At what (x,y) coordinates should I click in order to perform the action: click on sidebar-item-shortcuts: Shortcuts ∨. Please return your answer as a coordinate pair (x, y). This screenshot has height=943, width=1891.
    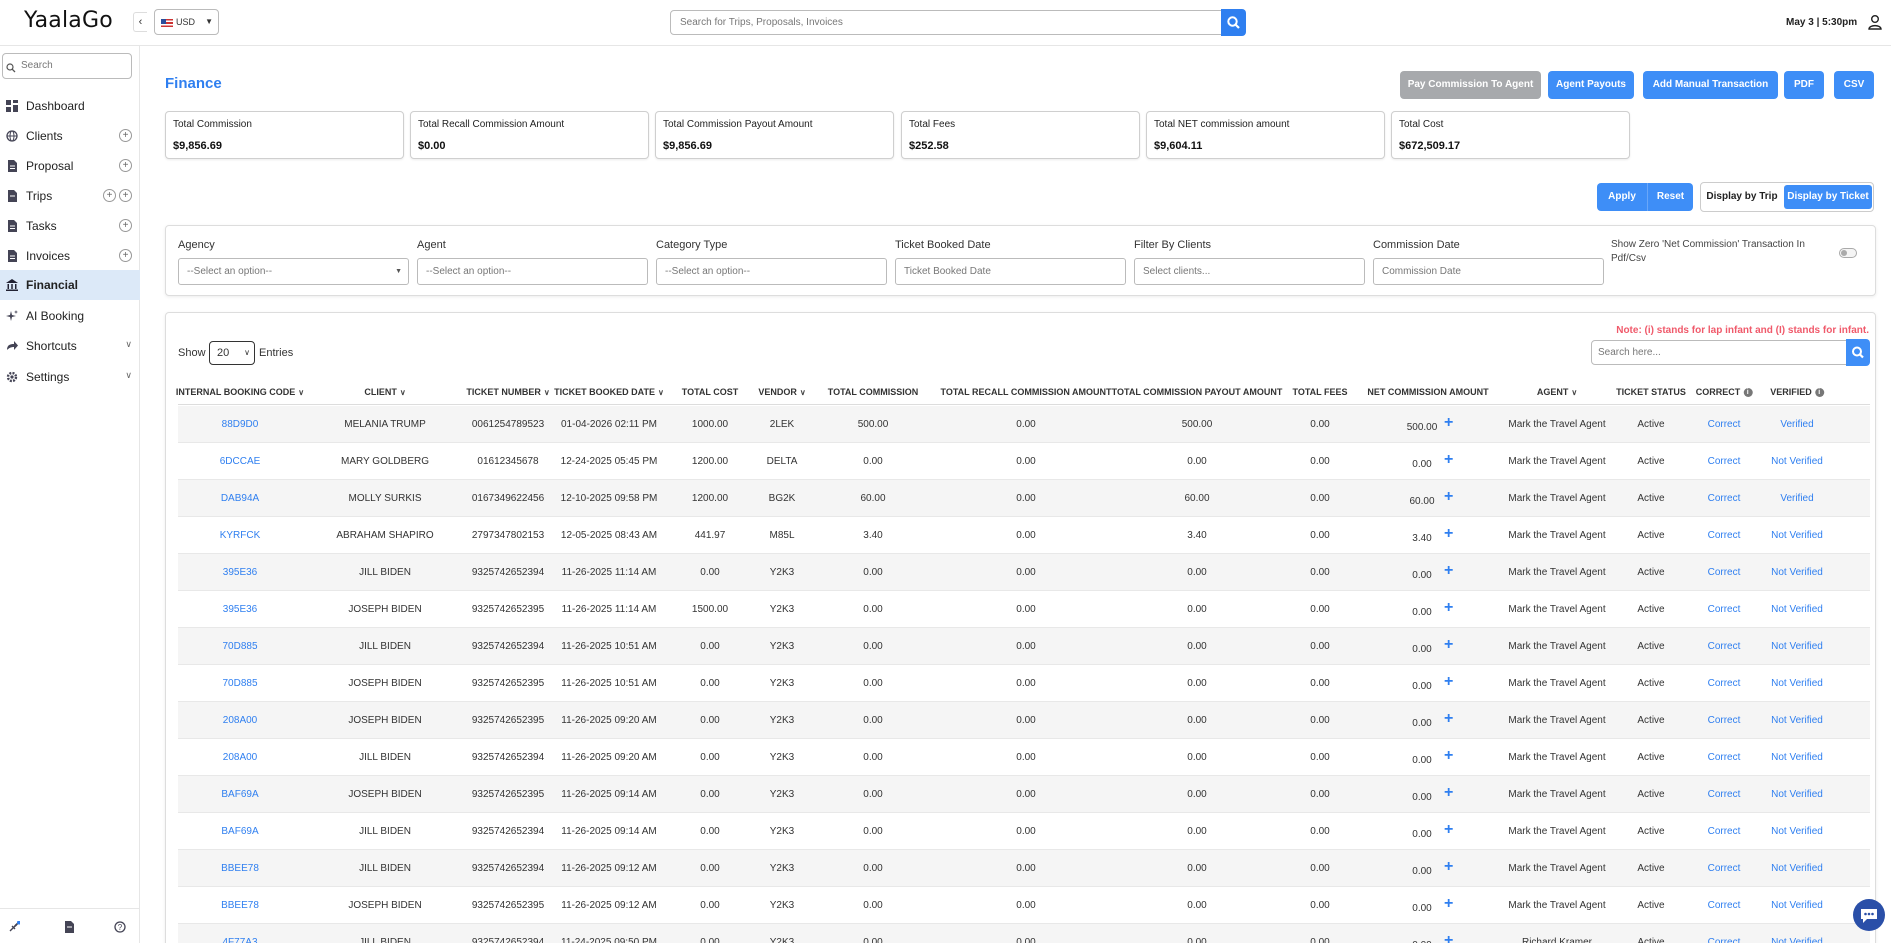
    Looking at the image, I should click on (70, 346).